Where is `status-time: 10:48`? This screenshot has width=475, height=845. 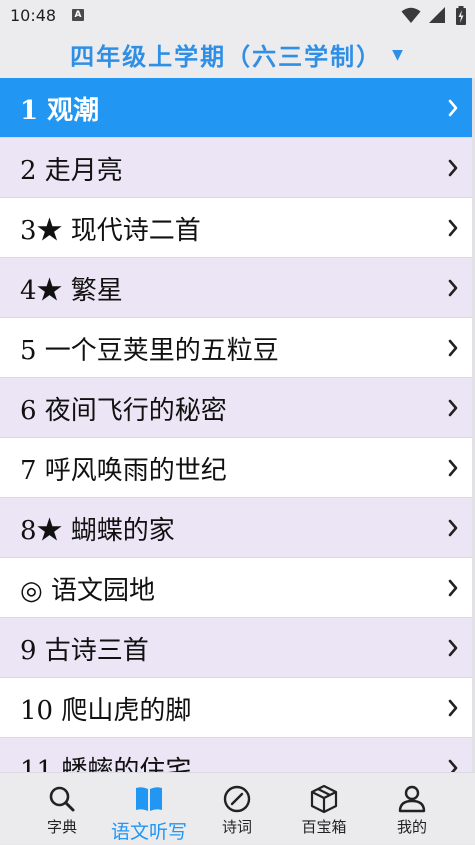 status-time: 10:48 is located at coordinates (33, 15).